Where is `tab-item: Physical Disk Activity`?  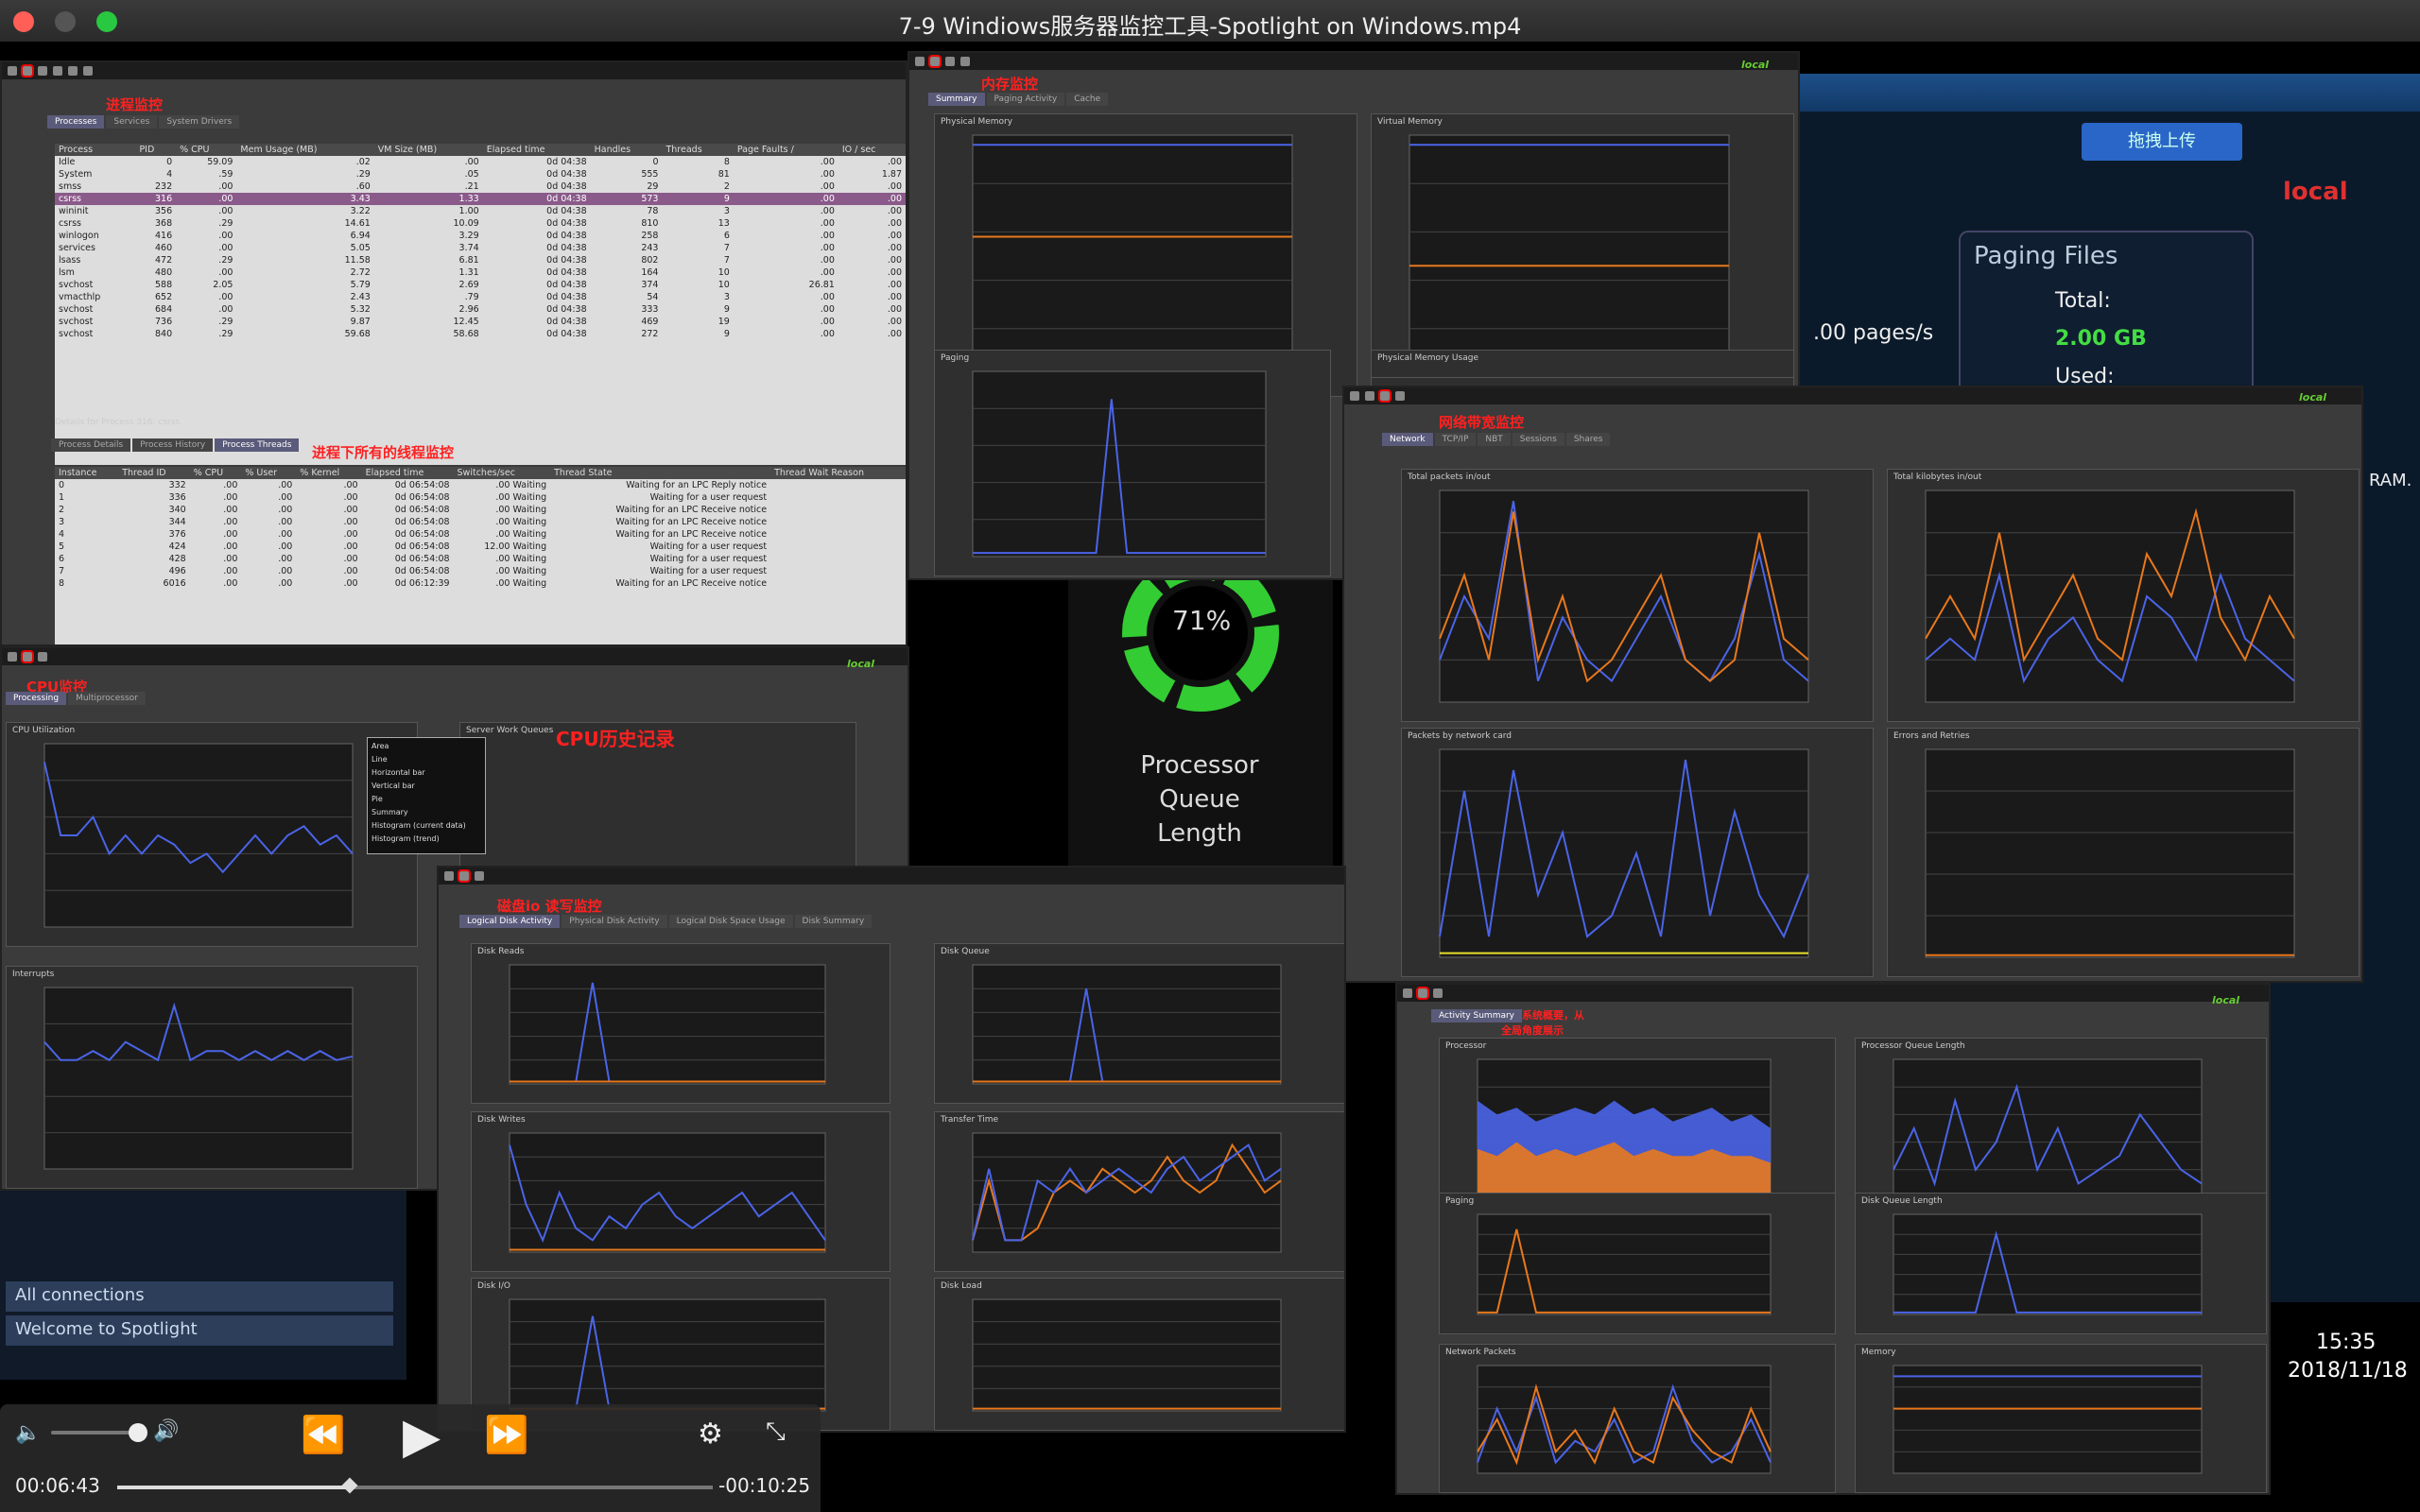
tab-item: Physical Disk Activity is located at coordinates (614, 921).